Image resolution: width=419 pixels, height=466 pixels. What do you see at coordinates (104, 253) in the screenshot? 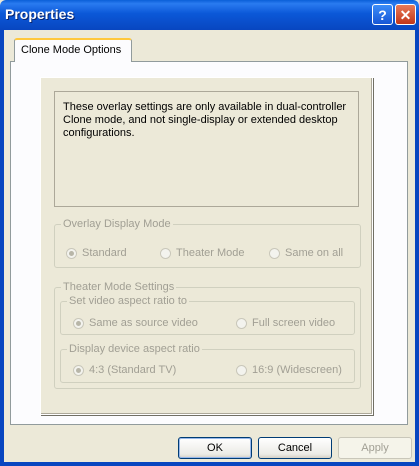
I see `radio-standard-label: Standard` at bounding box center [104, 253].